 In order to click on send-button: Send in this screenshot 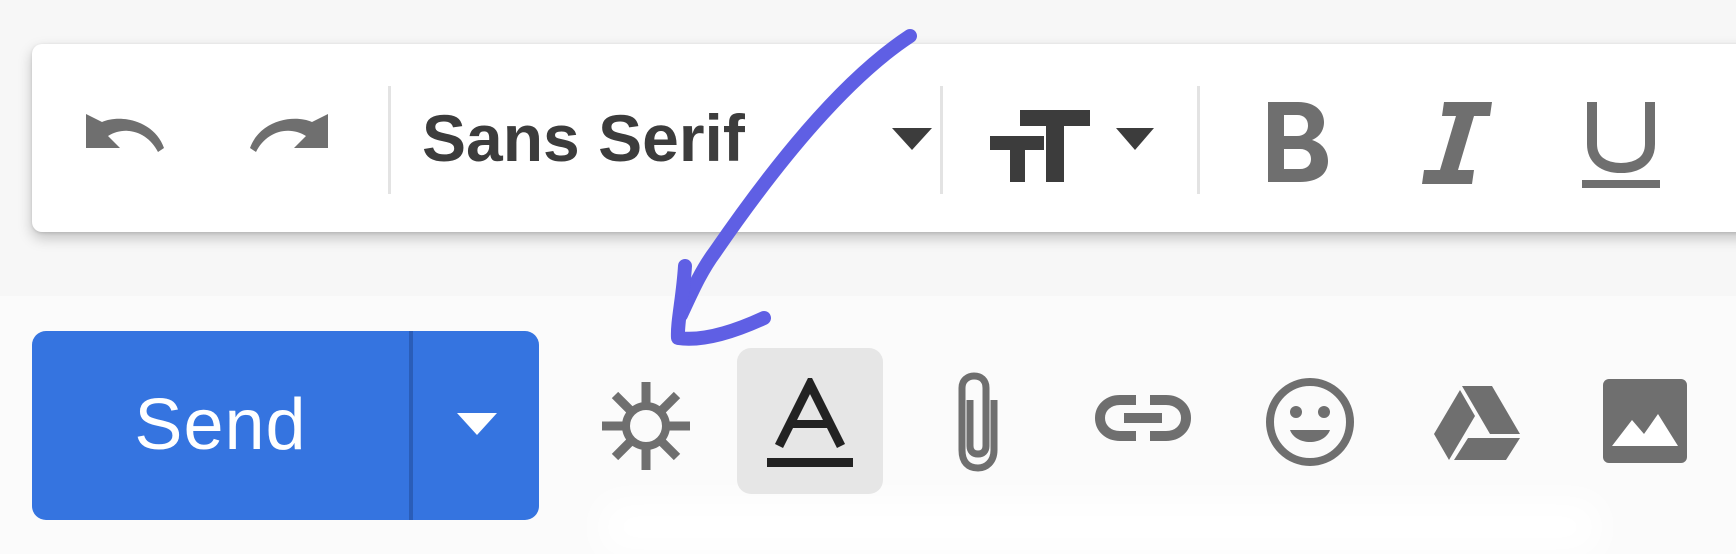, I will do `click(220, 425)`.